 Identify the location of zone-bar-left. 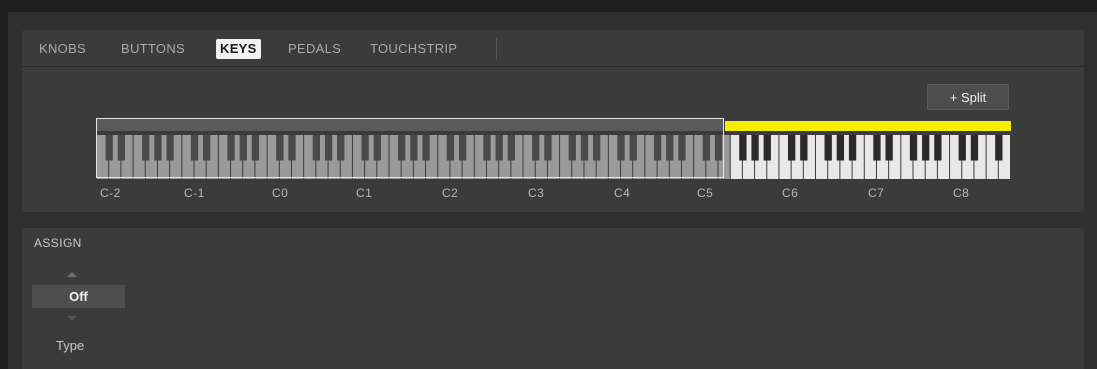
(410, 125).